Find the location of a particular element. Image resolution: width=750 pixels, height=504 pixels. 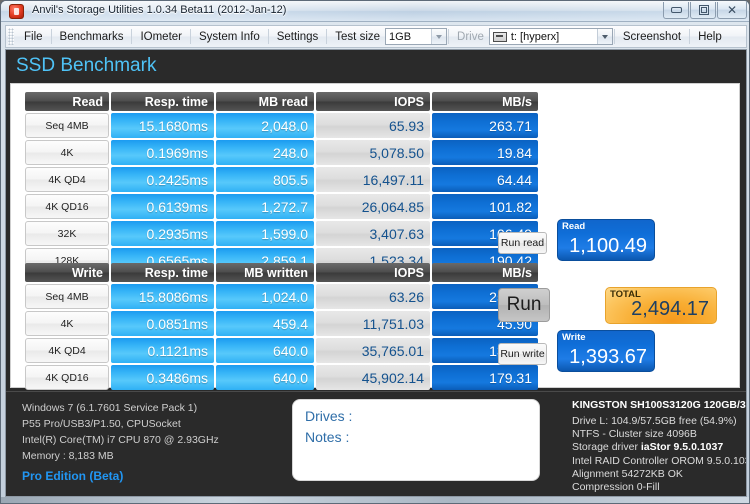

write-row-label: 4K QD16 is located at coordinates (67, 377).